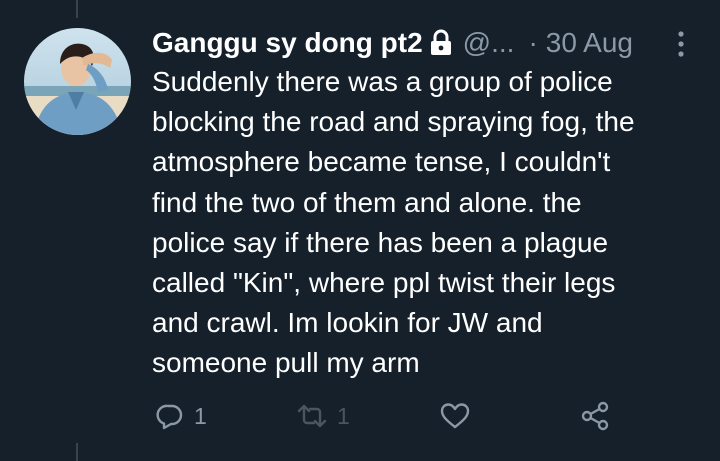  What do you see at coordinates (287, 43) in the screenshot?
I see `display-name: Ganggu sy dong pt2` at bounding box center [287, 43].